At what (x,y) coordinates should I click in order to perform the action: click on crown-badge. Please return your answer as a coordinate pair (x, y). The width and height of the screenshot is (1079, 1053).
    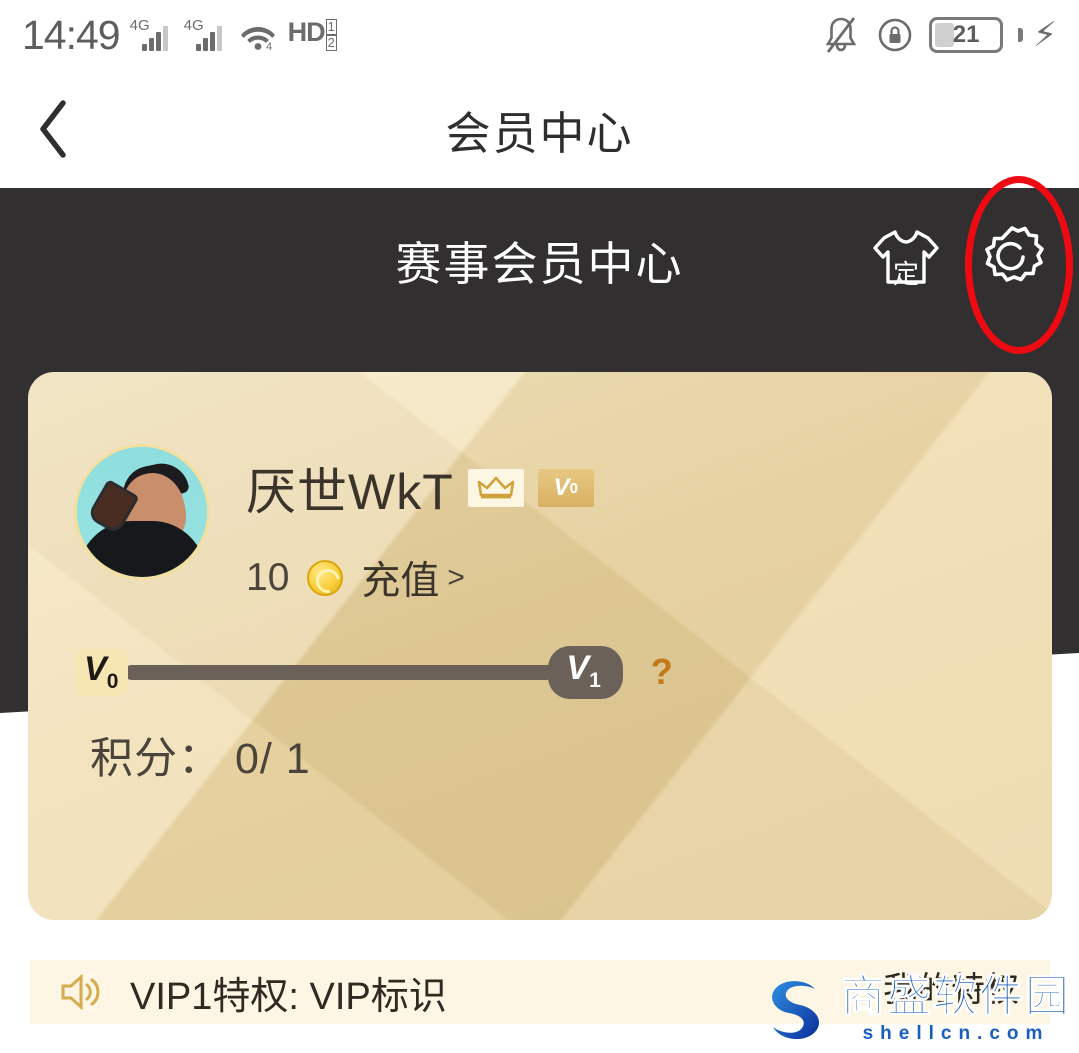
    Looking at the image, I should click on (495, 488).